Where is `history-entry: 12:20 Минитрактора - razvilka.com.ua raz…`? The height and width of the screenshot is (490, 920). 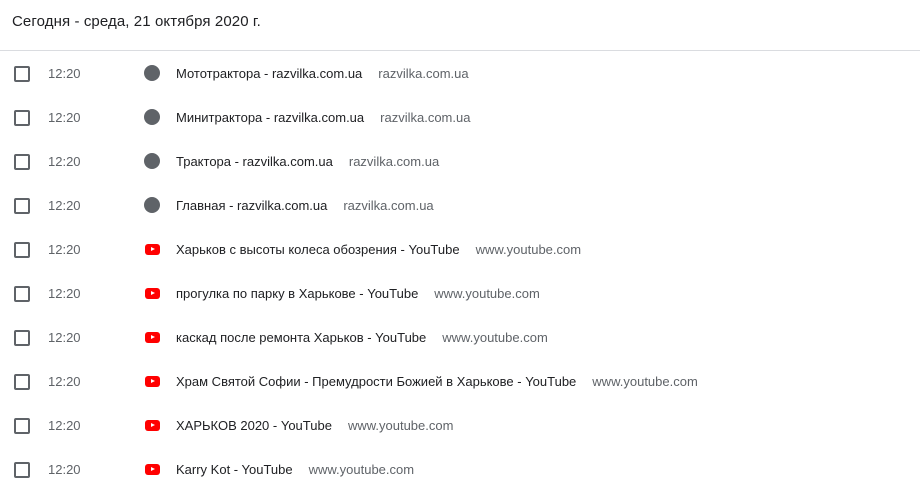
history-entry: 12:20 Минитрактора - razvilka.com.ua raz… is located at coordinates (460, 117).